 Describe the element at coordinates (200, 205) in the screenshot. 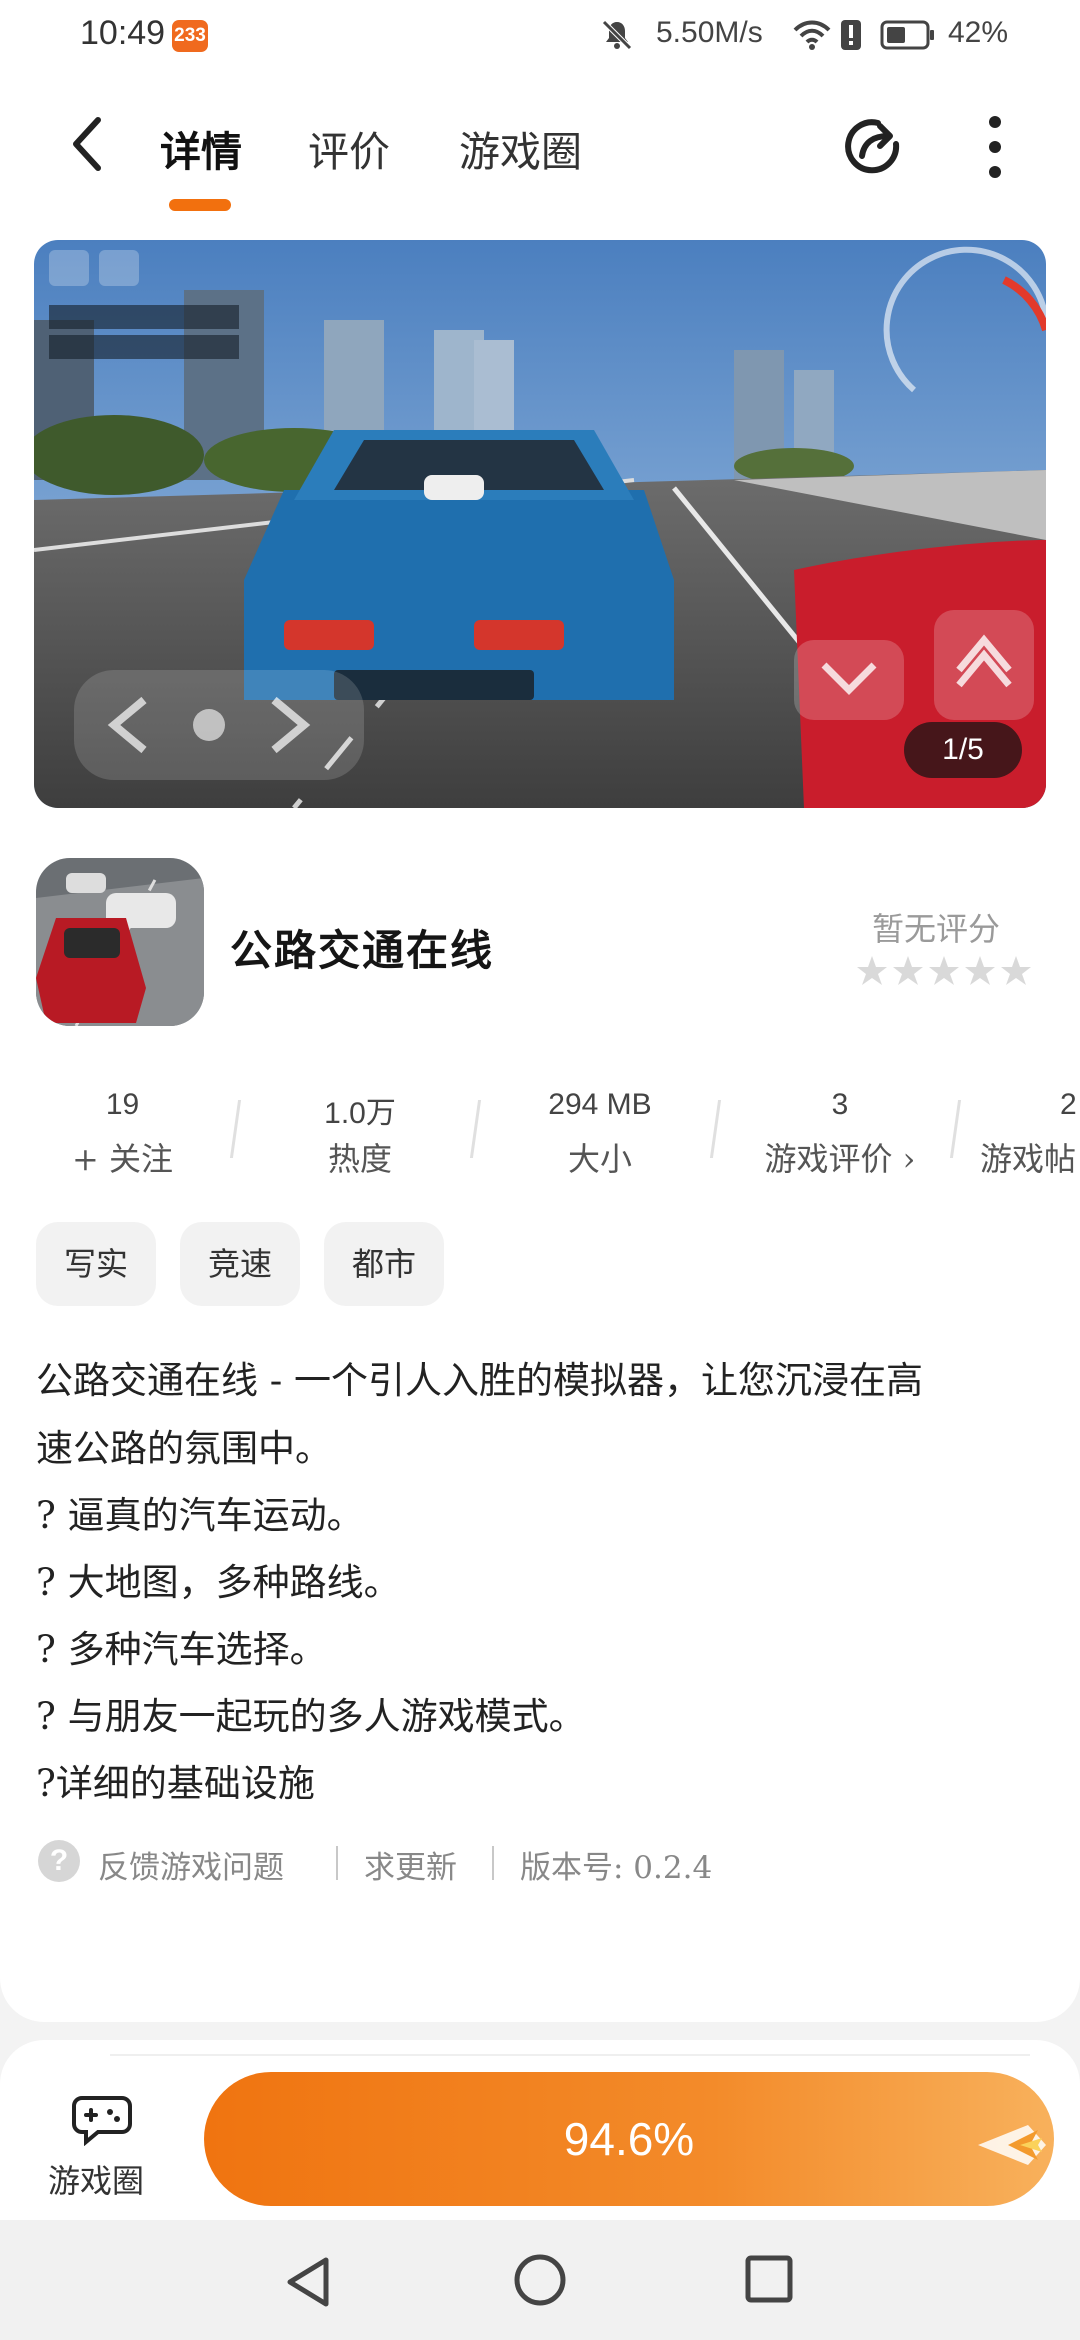

I see `active-tab-indicator` at that location.